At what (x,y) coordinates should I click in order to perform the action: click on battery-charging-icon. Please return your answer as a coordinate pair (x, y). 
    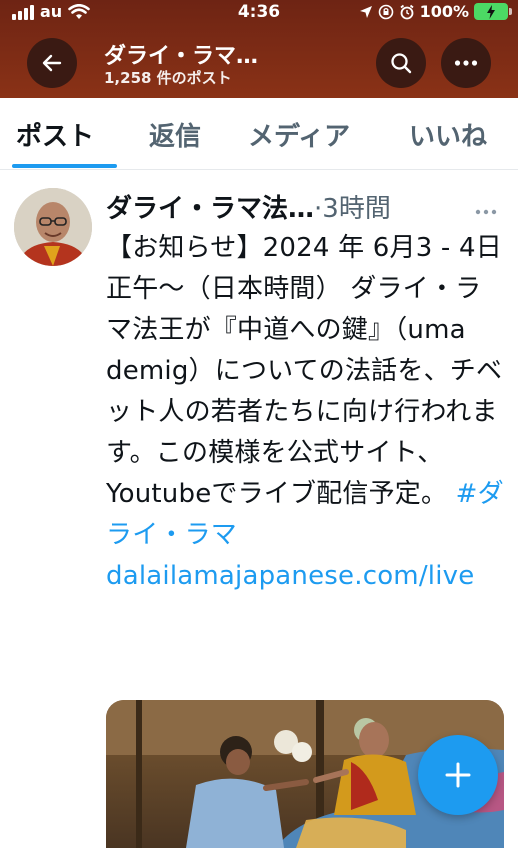
    Looking at the image, I should click on (493, 11).